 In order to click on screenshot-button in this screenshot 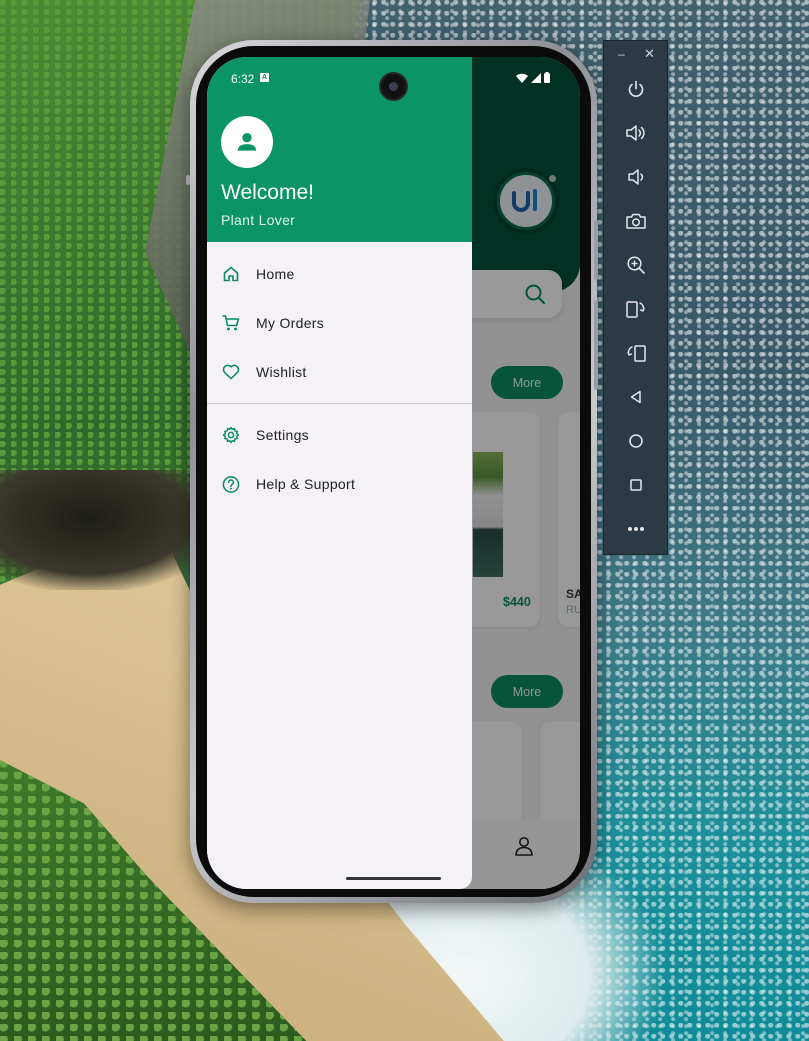, I will do `click(636, 221)`.